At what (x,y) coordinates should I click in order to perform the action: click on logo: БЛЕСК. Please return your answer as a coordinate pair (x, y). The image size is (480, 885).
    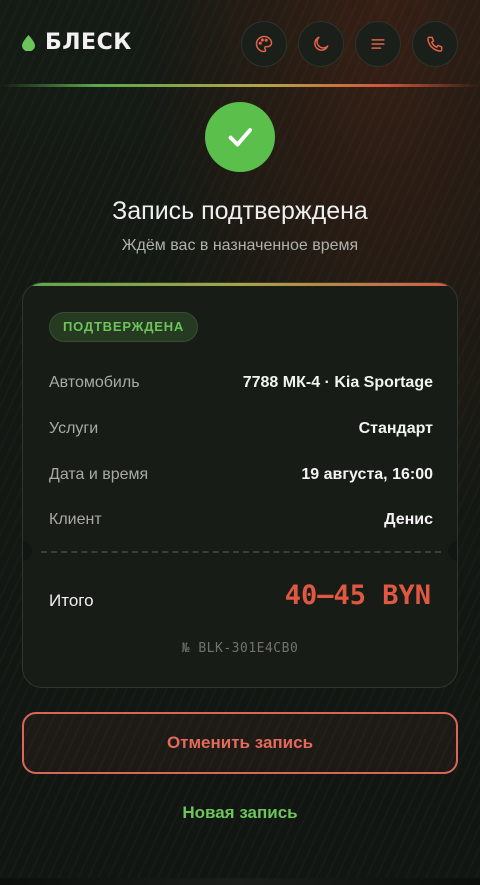
    Looking at the image, I should click on (77, 42).